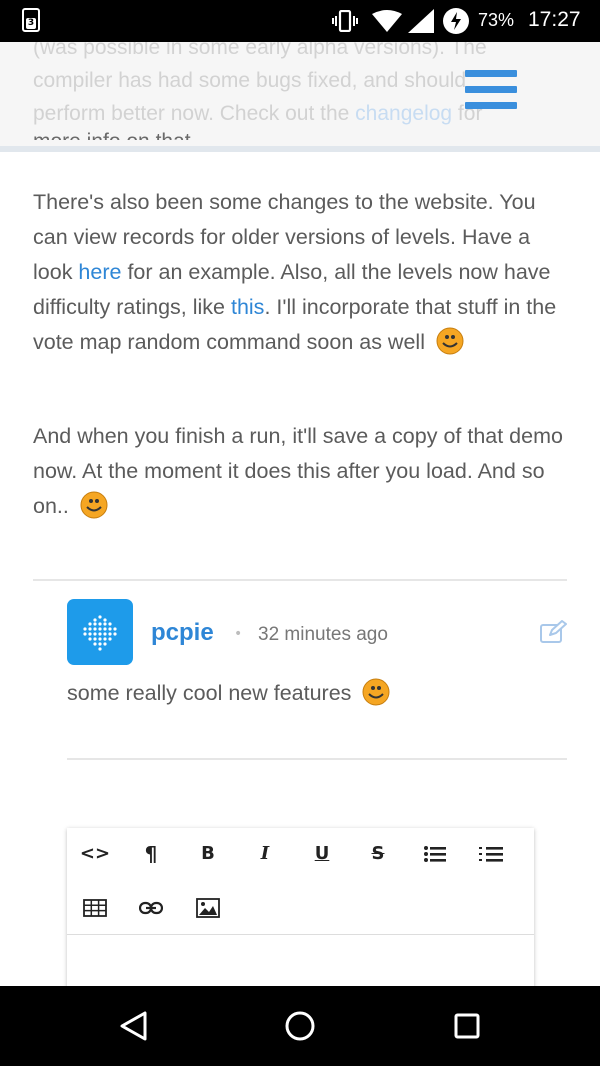 The height and width of the screenshot is (1066, 600). I want to click on avatar-pattern-icon, so click(100, 633).